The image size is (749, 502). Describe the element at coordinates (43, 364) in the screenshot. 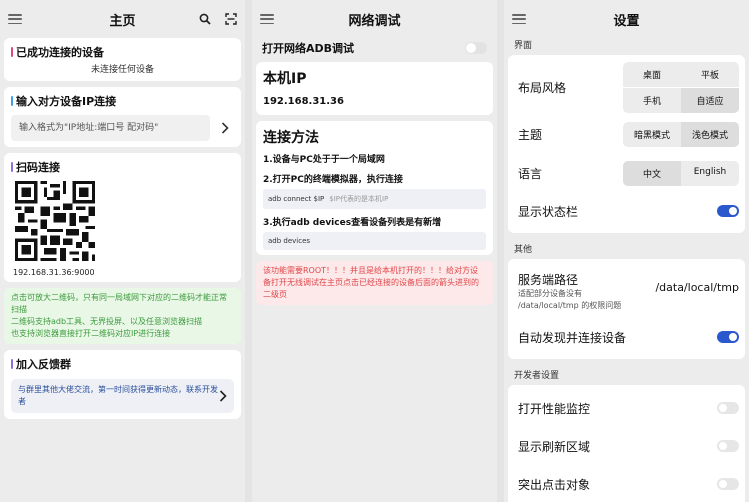

I see `feedback-title: 加入反馈群` at that location.